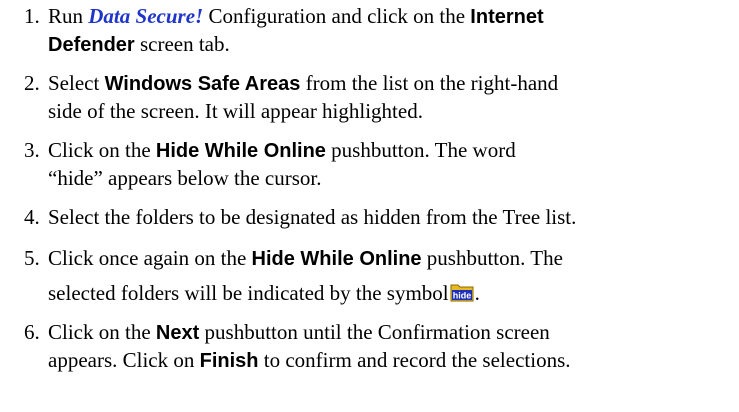 This screenshot has width=739, height=412. I want to click on step-number: 4., so click(32, 217).